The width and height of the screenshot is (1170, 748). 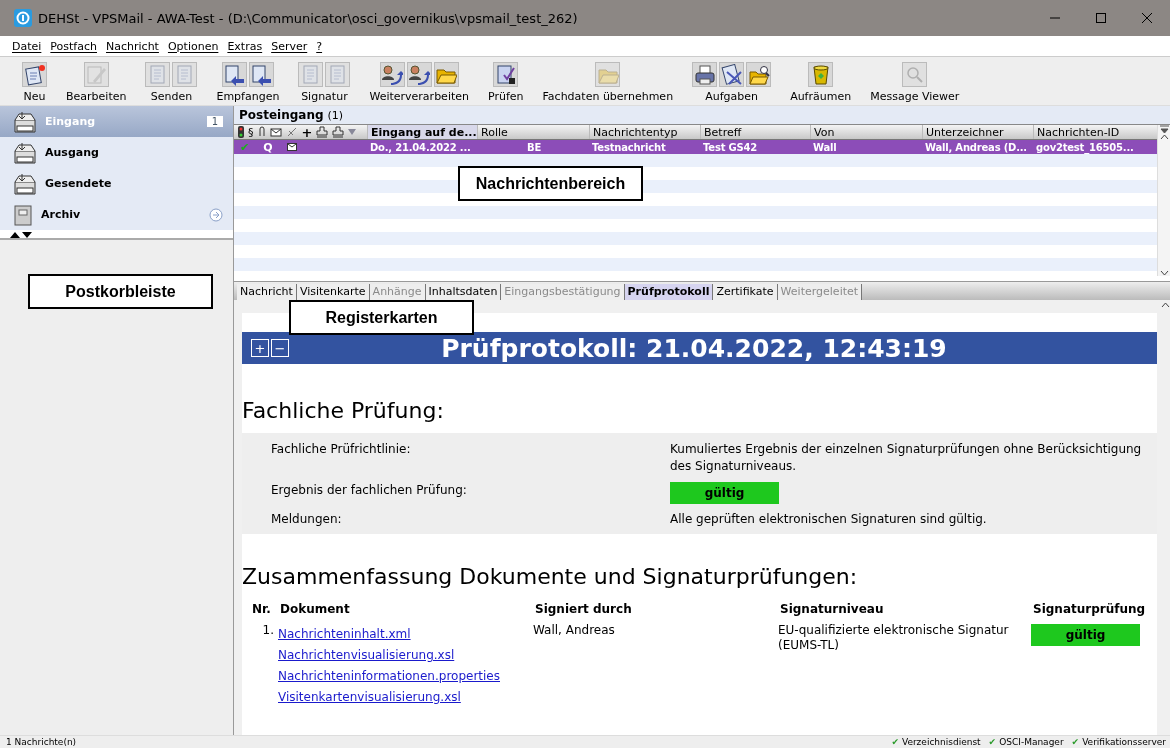 I want to click on arrow-circle-icon, so click(x=216, y=214).